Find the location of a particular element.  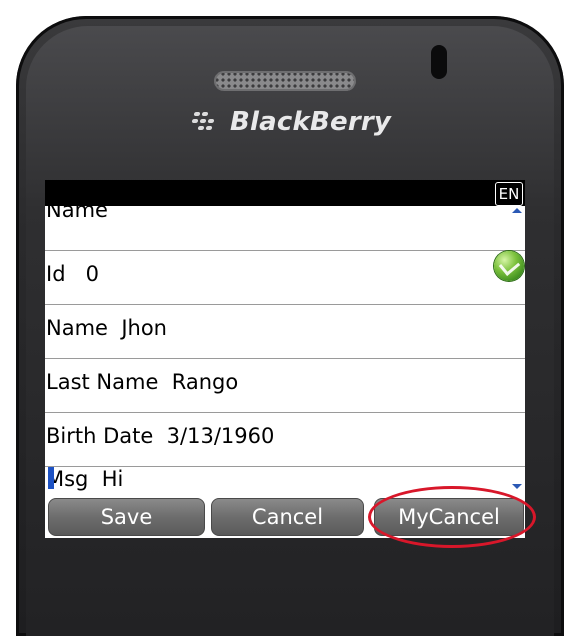

scroll-down-arrow-icon is located at coordinates (517, 486).